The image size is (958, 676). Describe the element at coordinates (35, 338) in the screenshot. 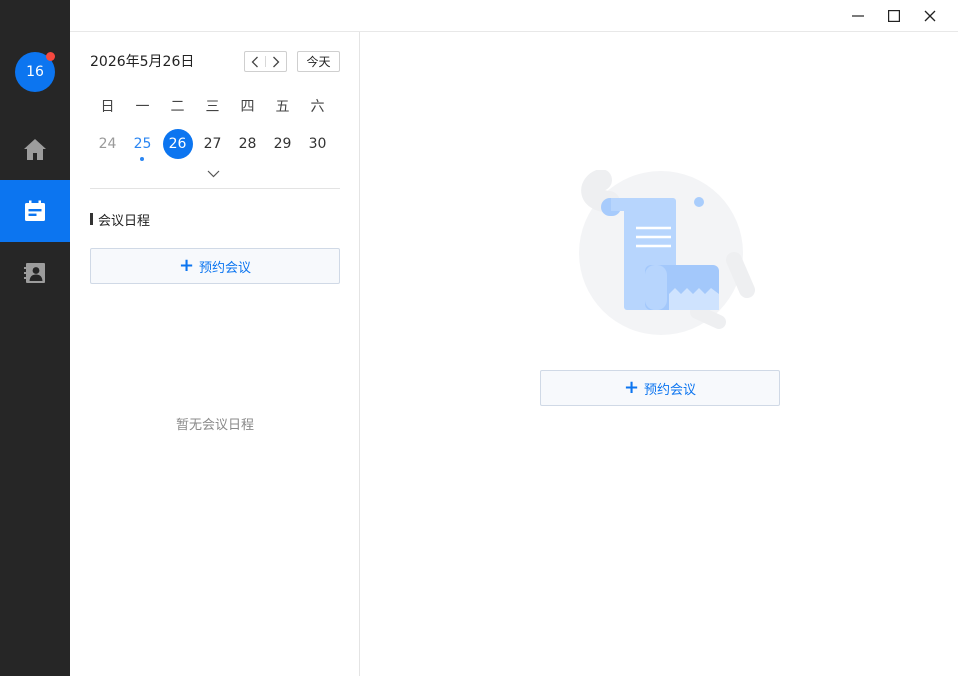

I see `sidebar-nav: 16` at that location.